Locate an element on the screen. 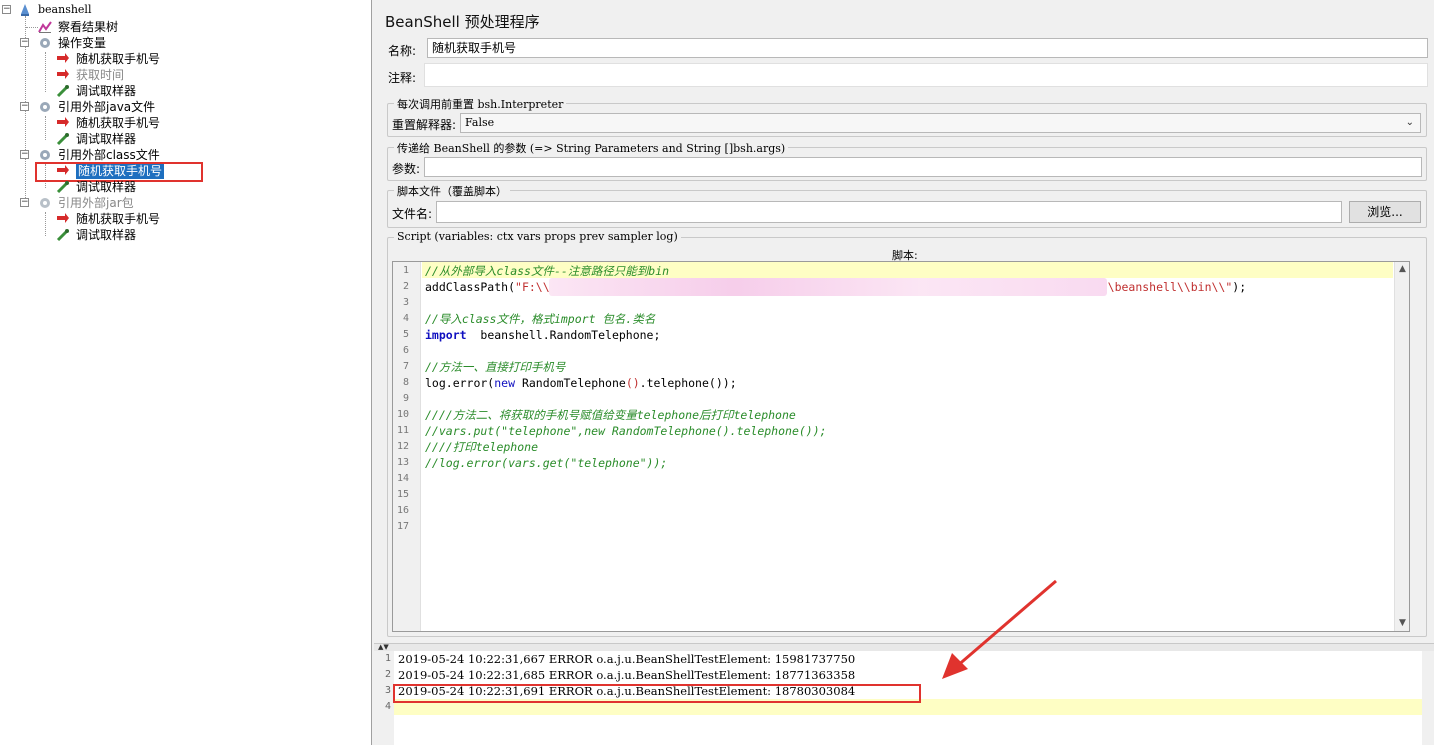 Image resolution: width=1434 pixels, height=745 pixels. annotation-highlight-box is located at coordinates (657, 693).